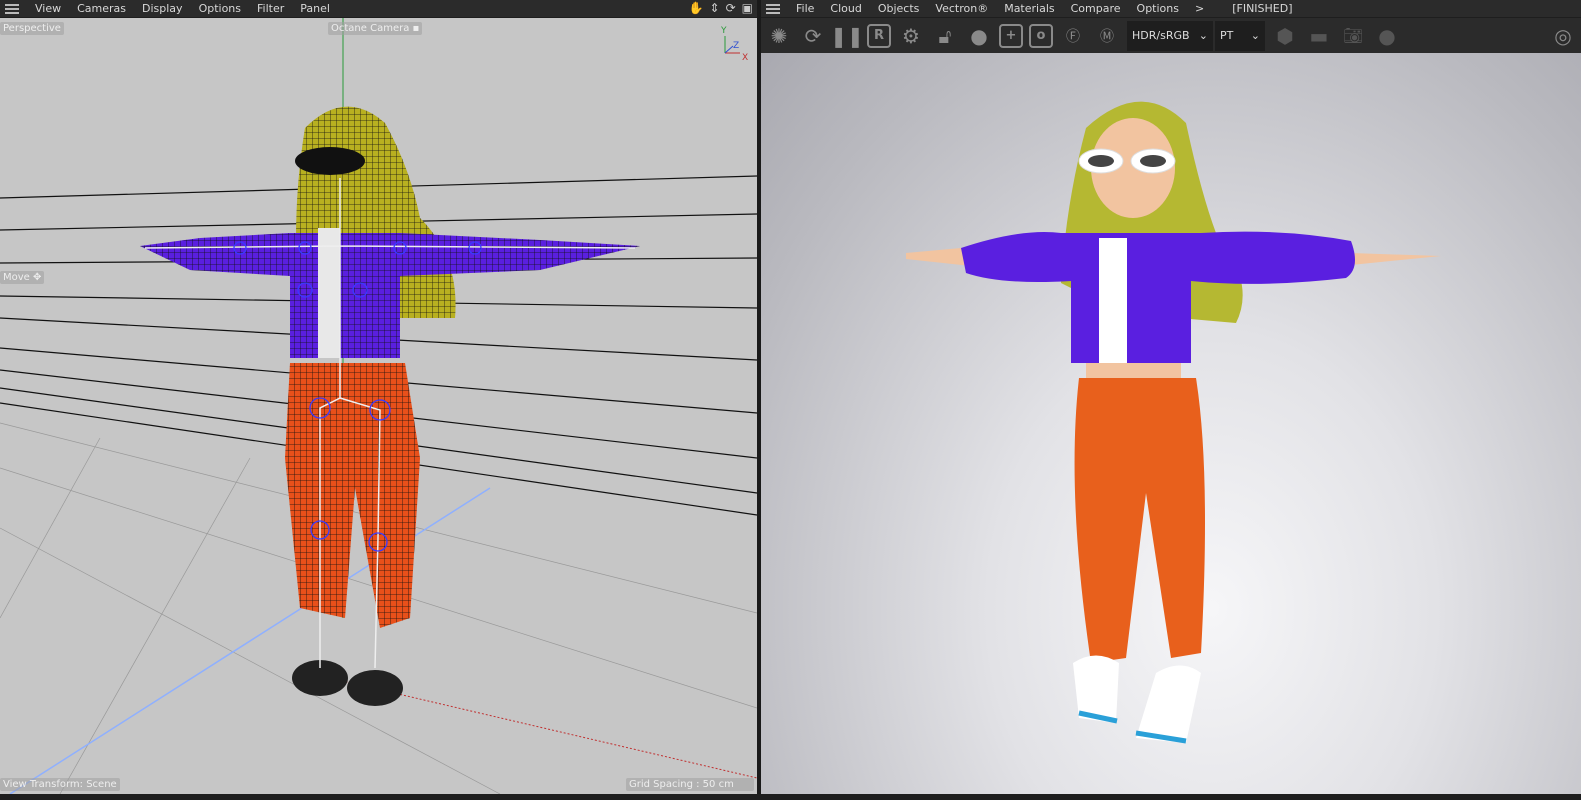 The width and height of the screenshot is (1581, 800). What do you see at coordinates (1096, 8) in the screenshot?
I see `menu-compare: Compare` at bounding box center [1096, 8].